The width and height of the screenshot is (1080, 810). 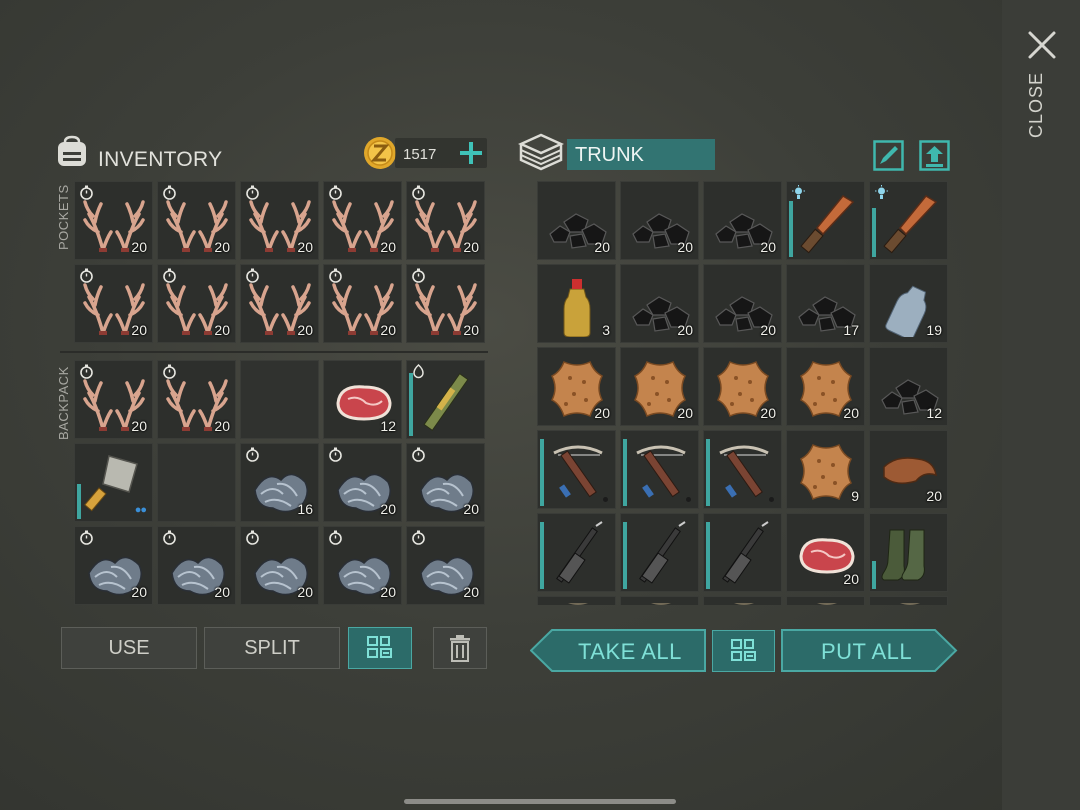 I want to click on backpack-slot: ●●, so click(x=113, y=482).